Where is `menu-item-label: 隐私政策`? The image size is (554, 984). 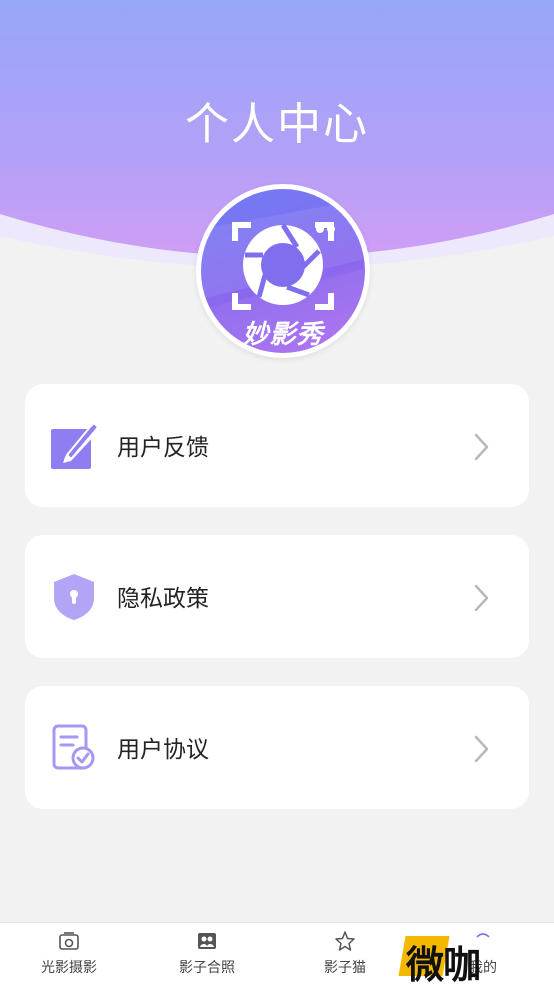 menu-item-label: 隐私政策 is located at coordinates (163, 599).